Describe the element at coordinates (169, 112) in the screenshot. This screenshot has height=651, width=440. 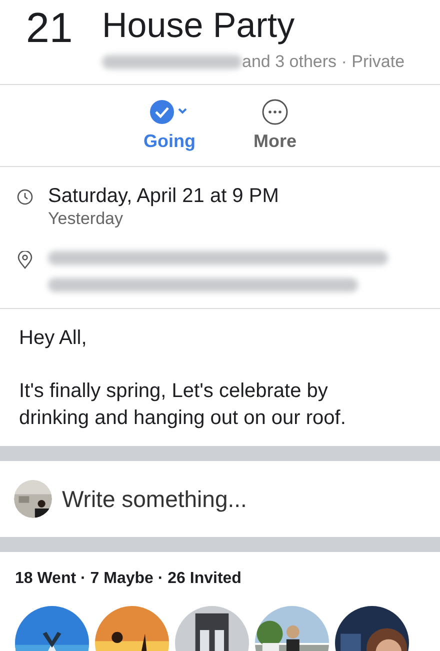
I see `check-icon` at that location.